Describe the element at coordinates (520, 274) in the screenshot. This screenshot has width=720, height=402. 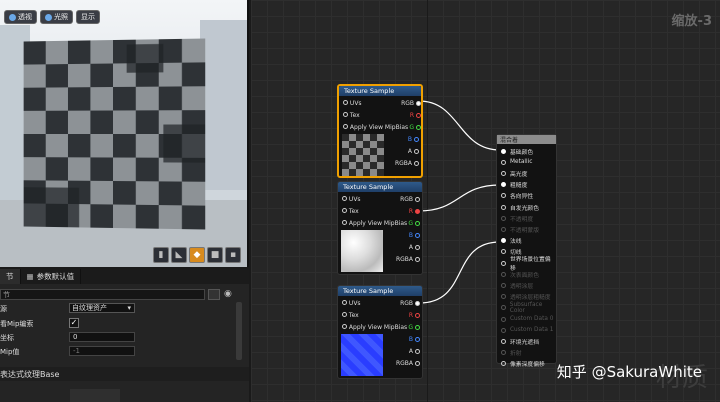
I see `material-pin: 次表面颜色` at that location.